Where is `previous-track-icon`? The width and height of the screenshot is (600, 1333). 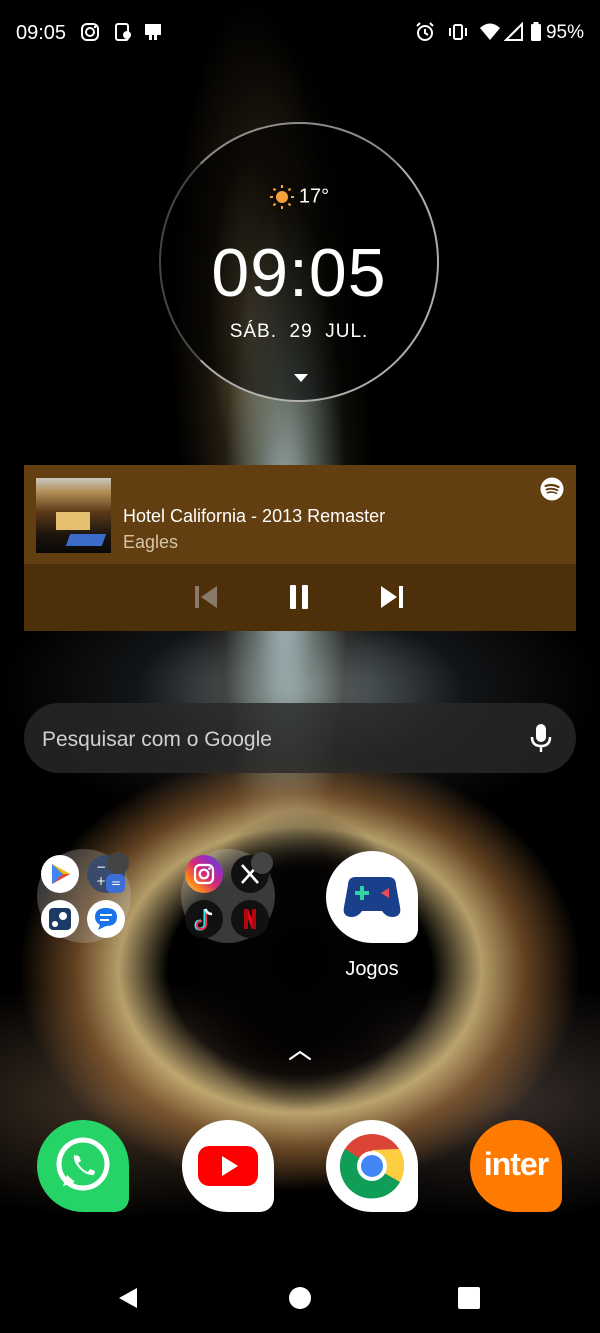
previous-track-icon is located at coordinates (206, 597).